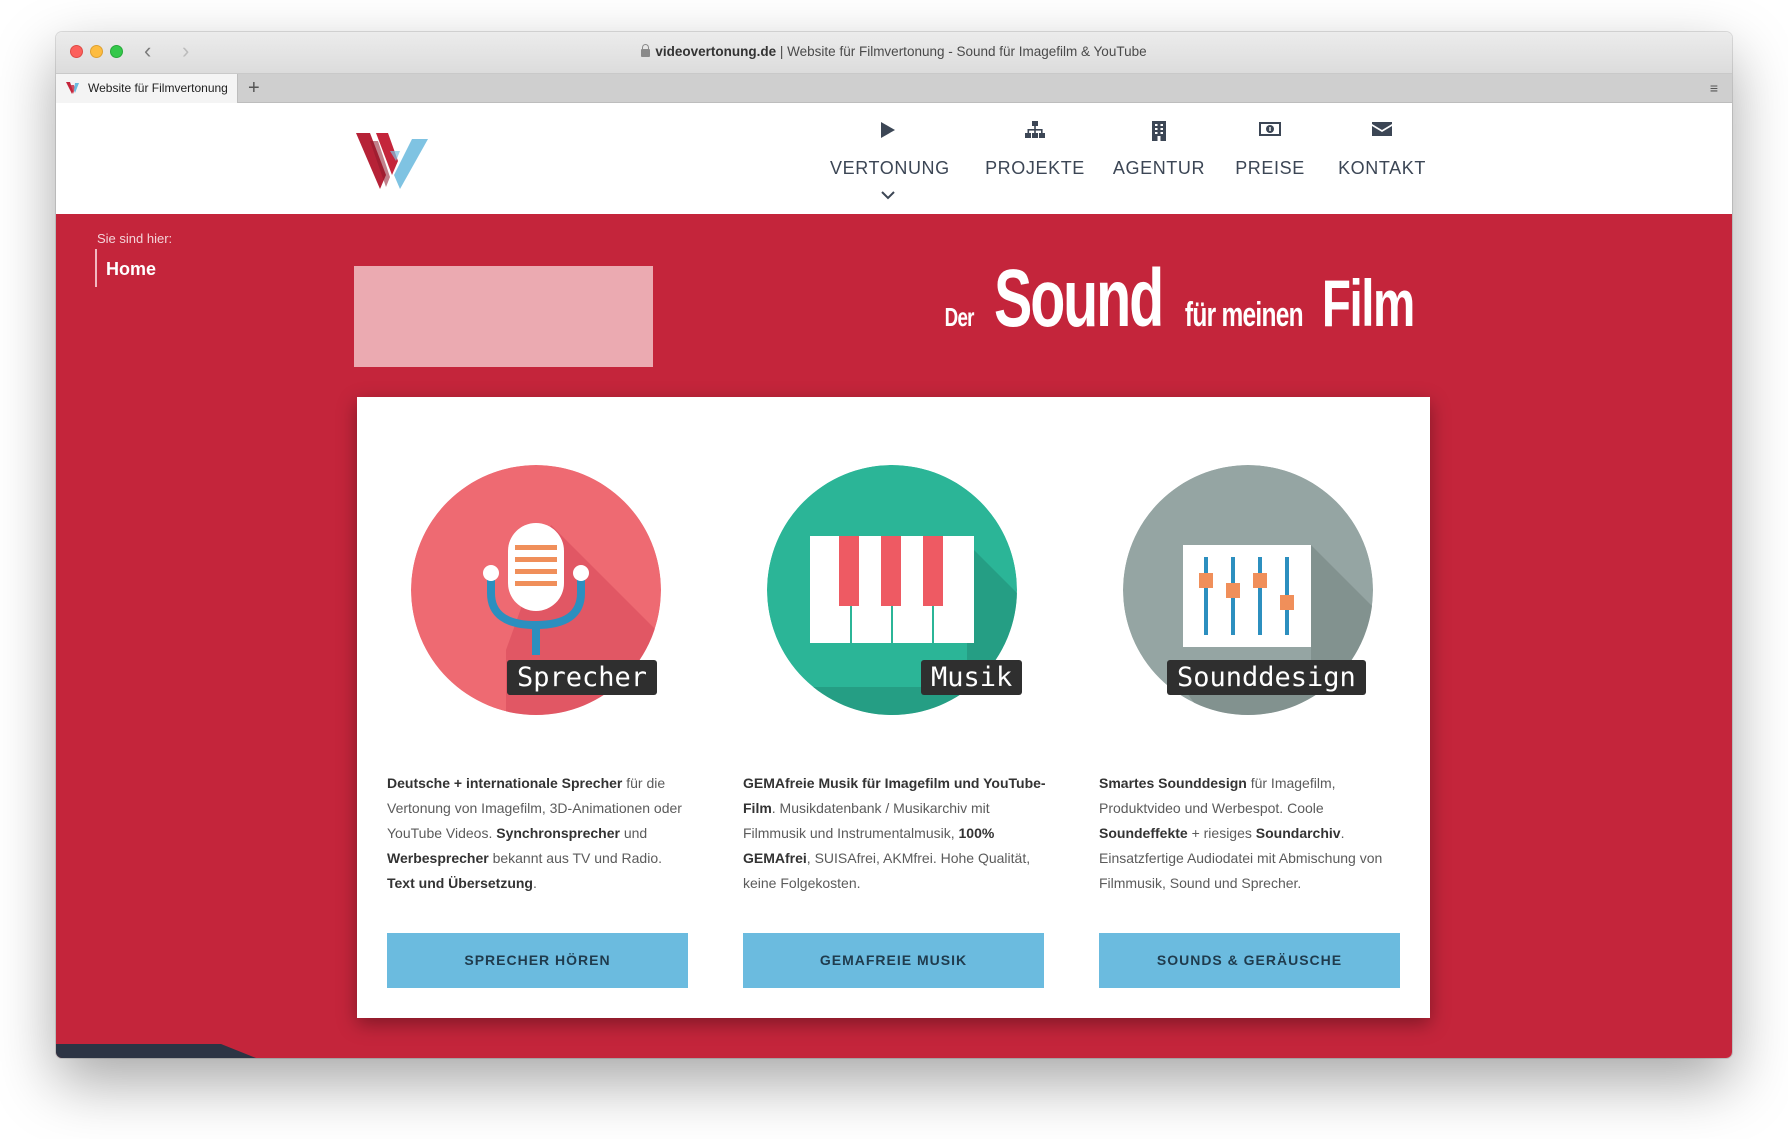 This screenshot has height=1139, width=1788. What do you see at coordinates (537, 960) in the screenshot?
I see `sprecher-hoeren-button: SPRECHER HÖREN` at bounding box center [537, 960].